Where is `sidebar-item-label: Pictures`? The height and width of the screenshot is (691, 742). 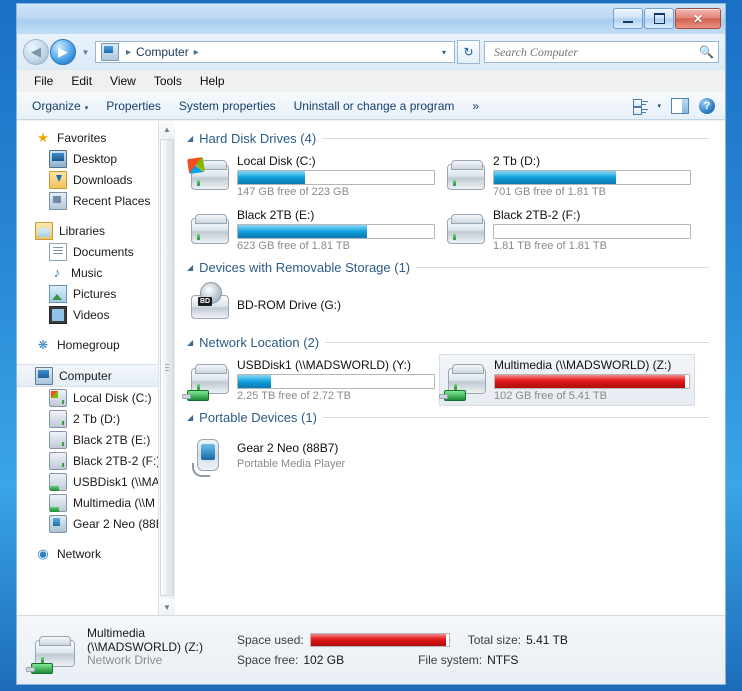 sidebar-item-label: Pictures is located at coordinates (95, 293).